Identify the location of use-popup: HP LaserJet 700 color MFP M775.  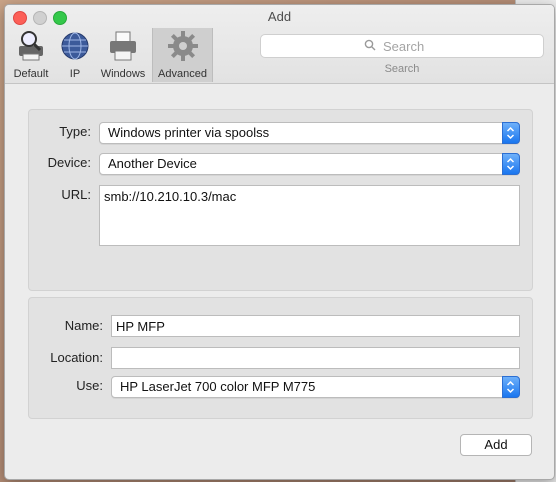
(315, 387).